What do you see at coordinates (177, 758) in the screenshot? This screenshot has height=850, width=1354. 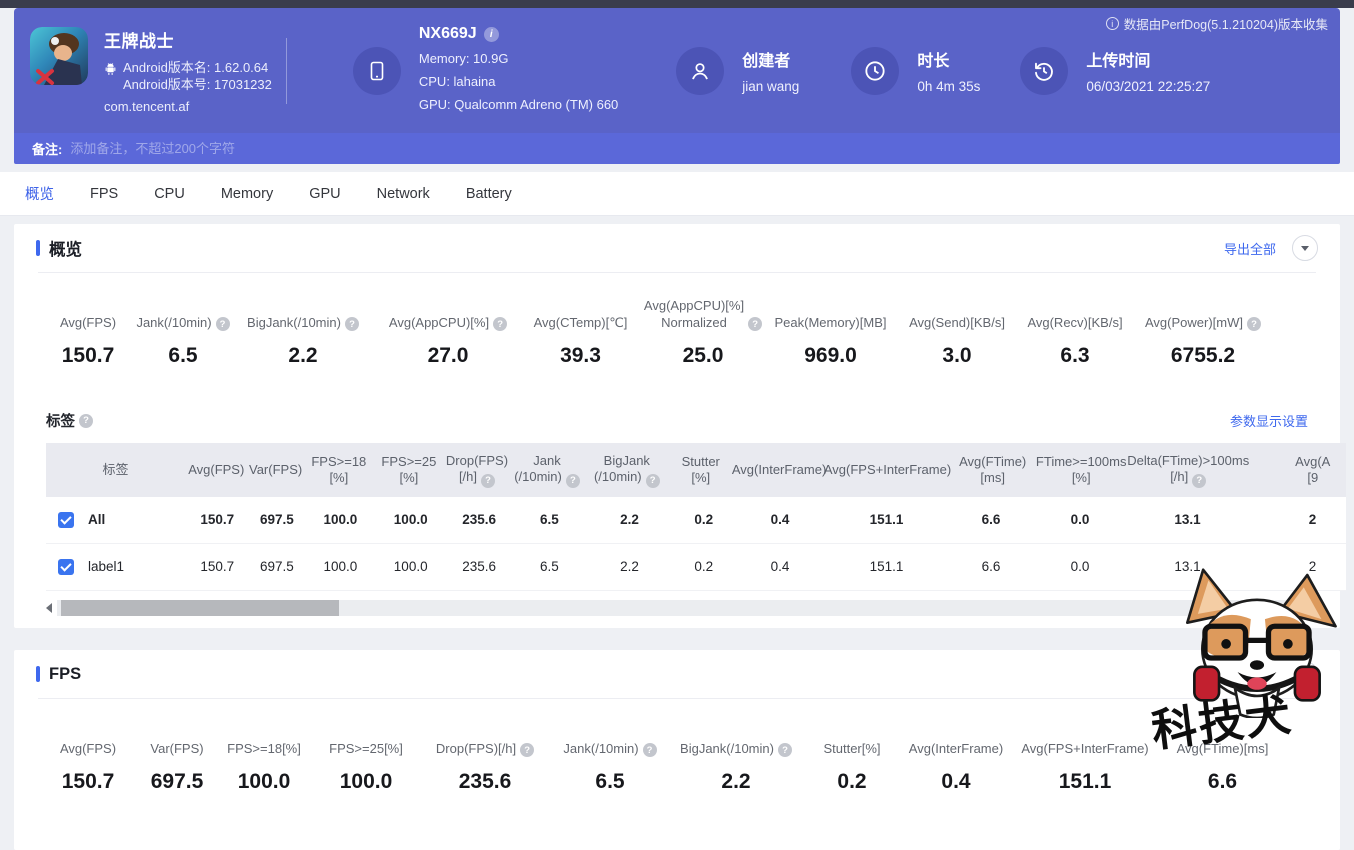 I see `metric-Var(FPS): Var(FPS) 697.5` at bounding box center [177, 758].